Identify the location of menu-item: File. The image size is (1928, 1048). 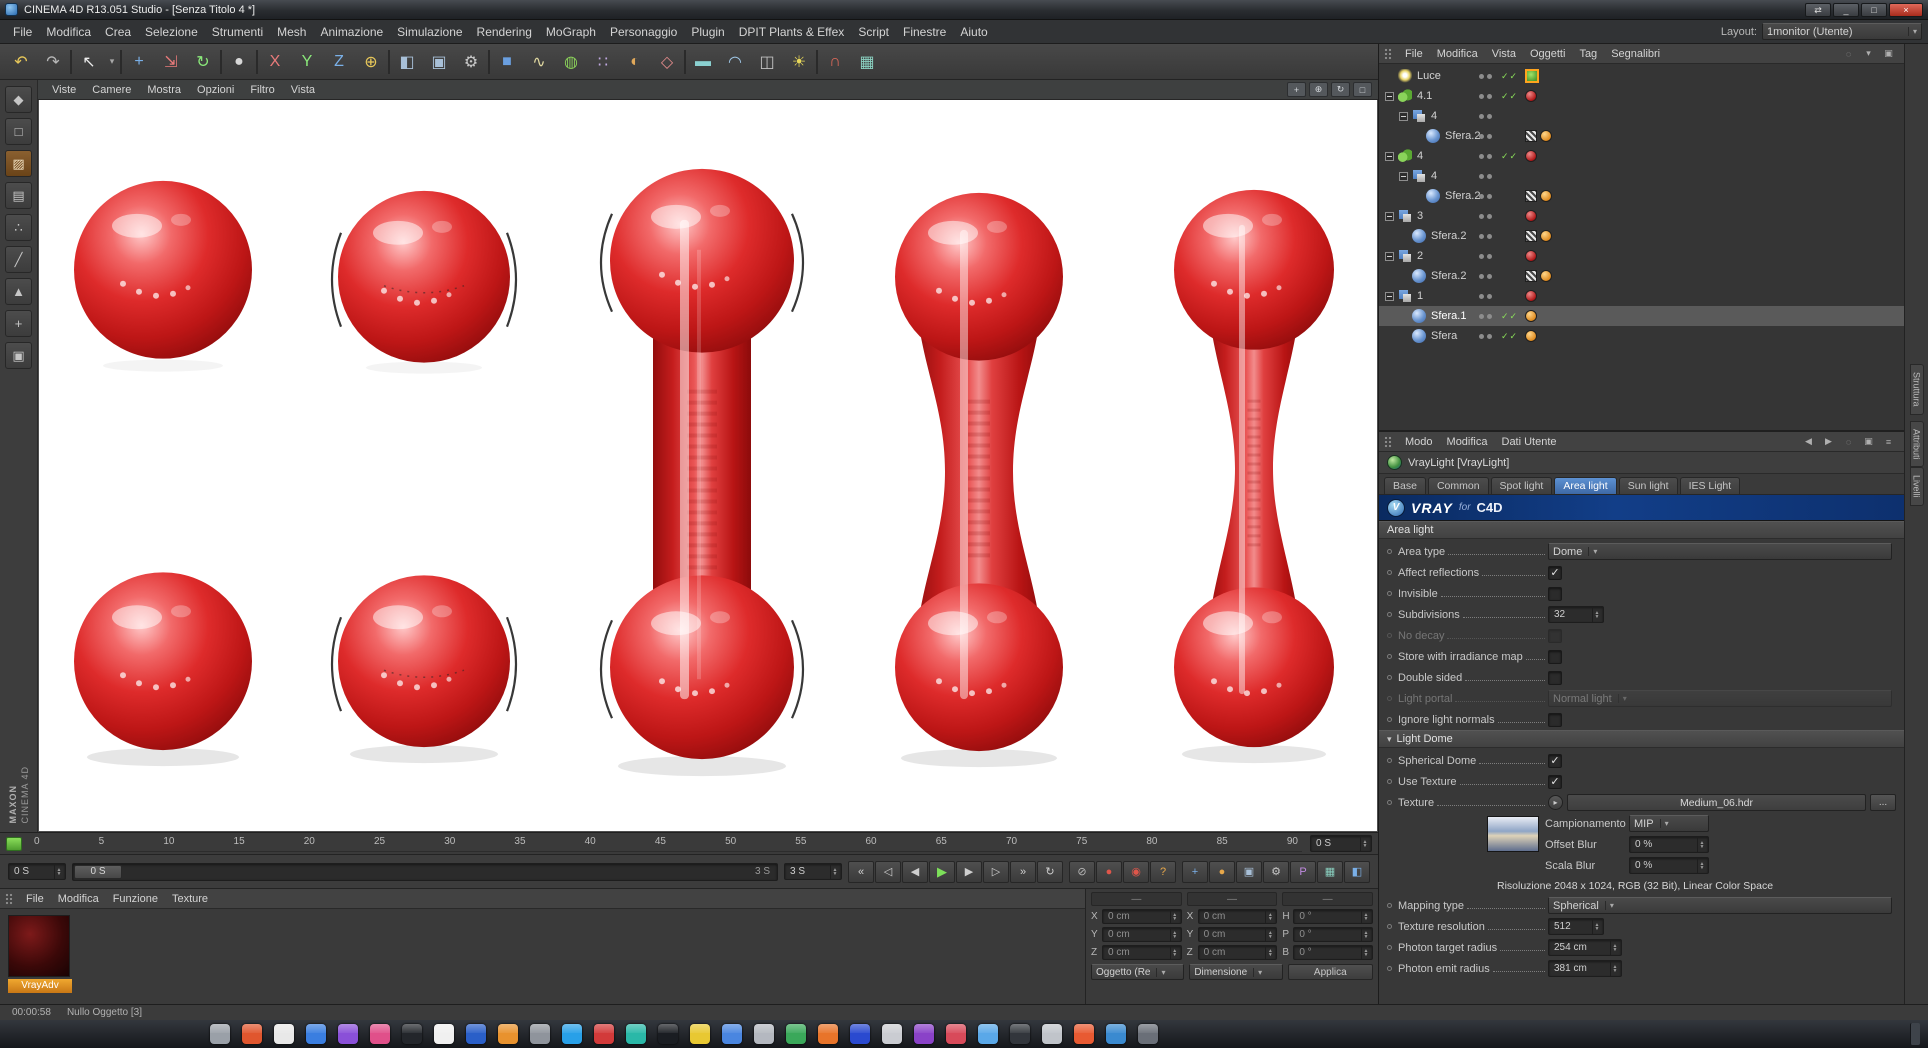
(22, 32).